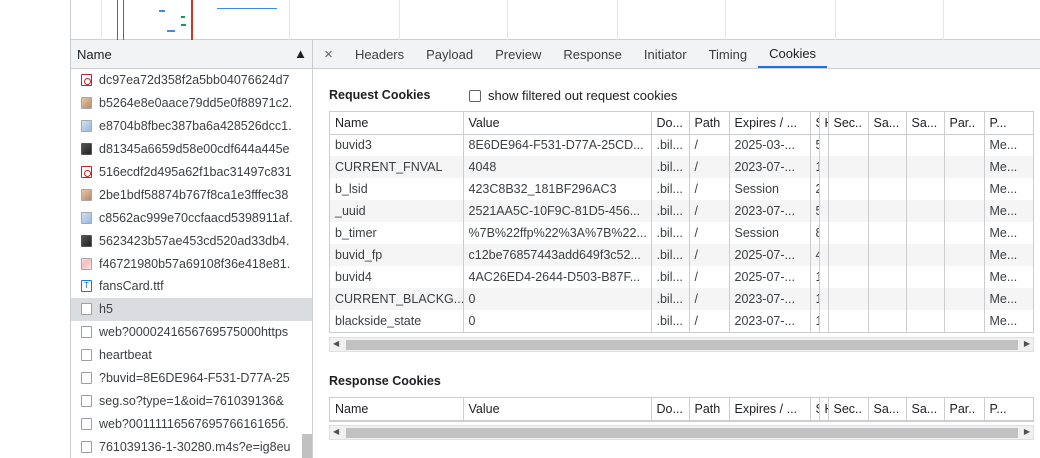 The width and height of the screenshot is (1040, 458). I want to click on request-row: web?0011111656769576616165б., so click(191, 423).